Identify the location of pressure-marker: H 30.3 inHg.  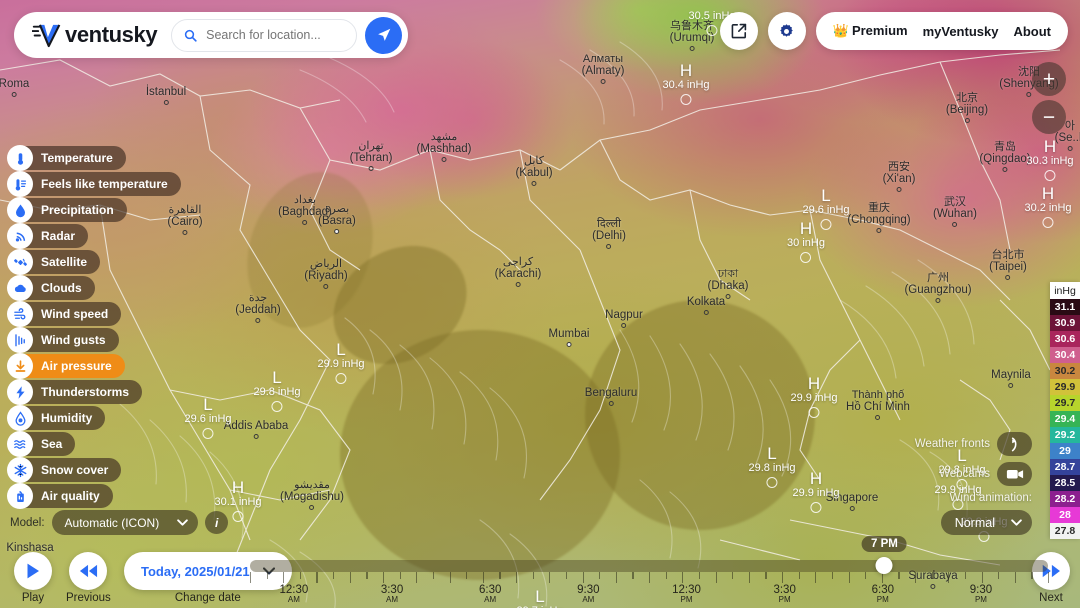
(1050, 159).